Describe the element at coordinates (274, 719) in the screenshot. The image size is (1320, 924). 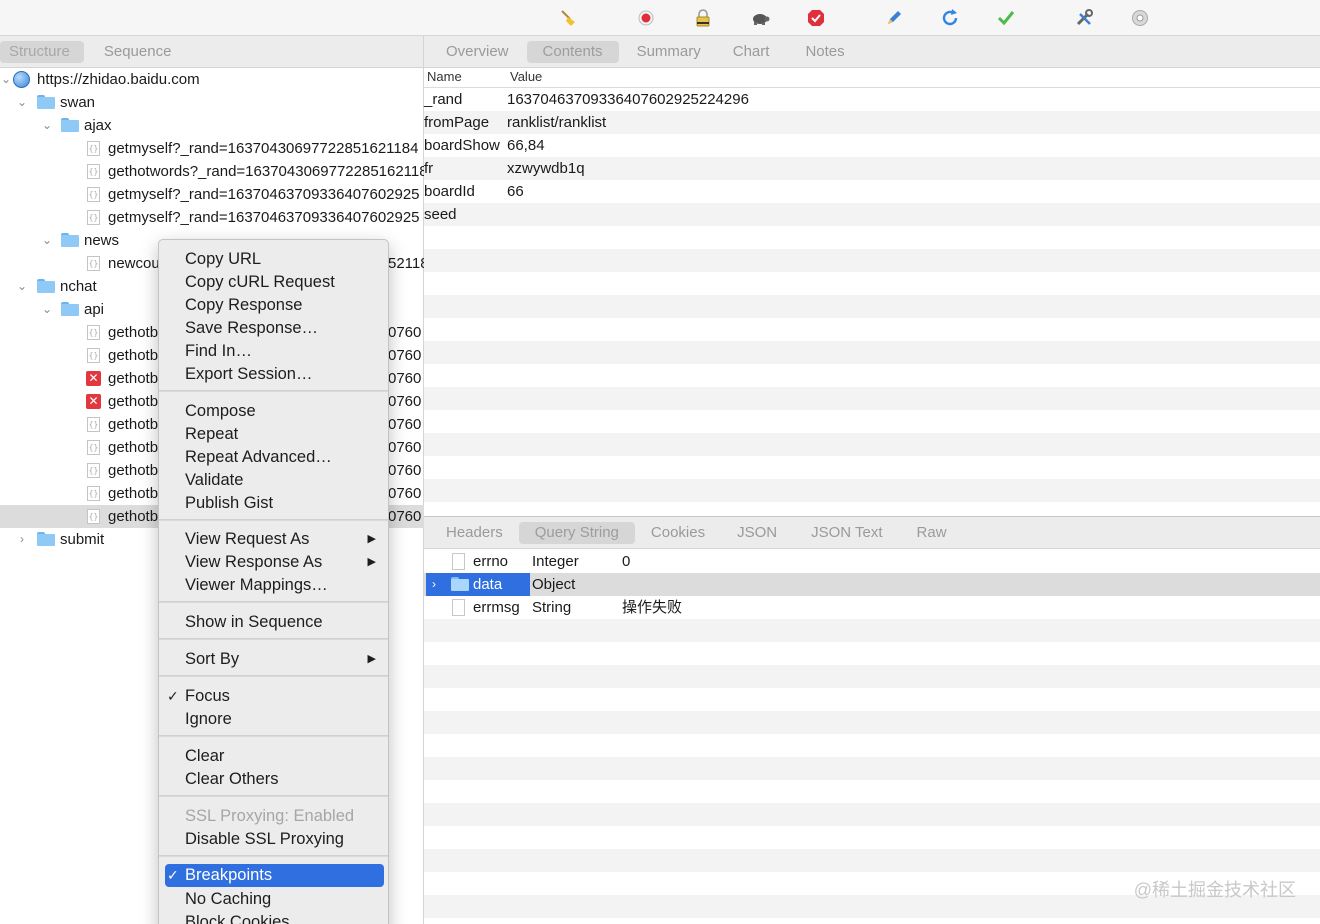
I see `menu-item-ignore: Ignore` at that location.